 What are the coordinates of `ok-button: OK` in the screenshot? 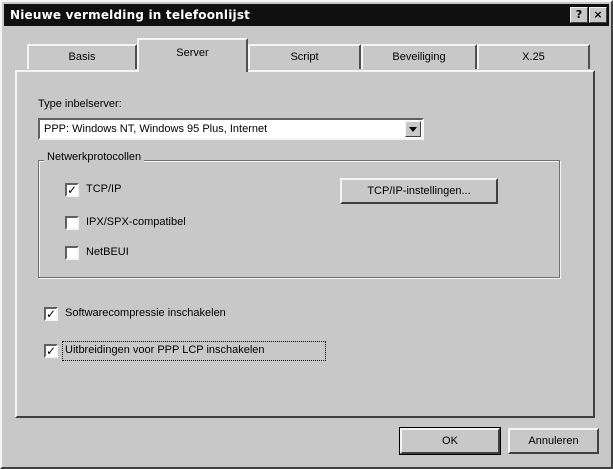 It's located at (450, 441).